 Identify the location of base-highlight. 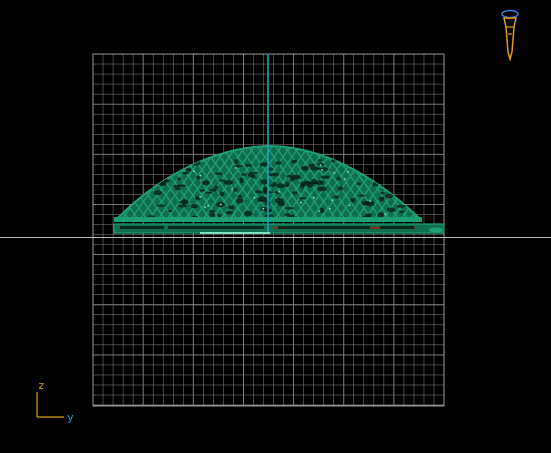
(235, 233).